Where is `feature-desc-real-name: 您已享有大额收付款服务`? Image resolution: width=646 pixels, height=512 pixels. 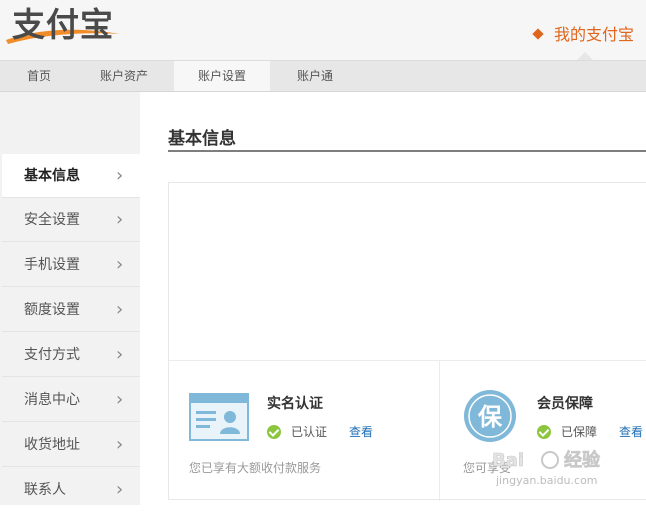 feature-desc-real-name: 您已享有大额收付款服务 is located at coordinates (255, 468).